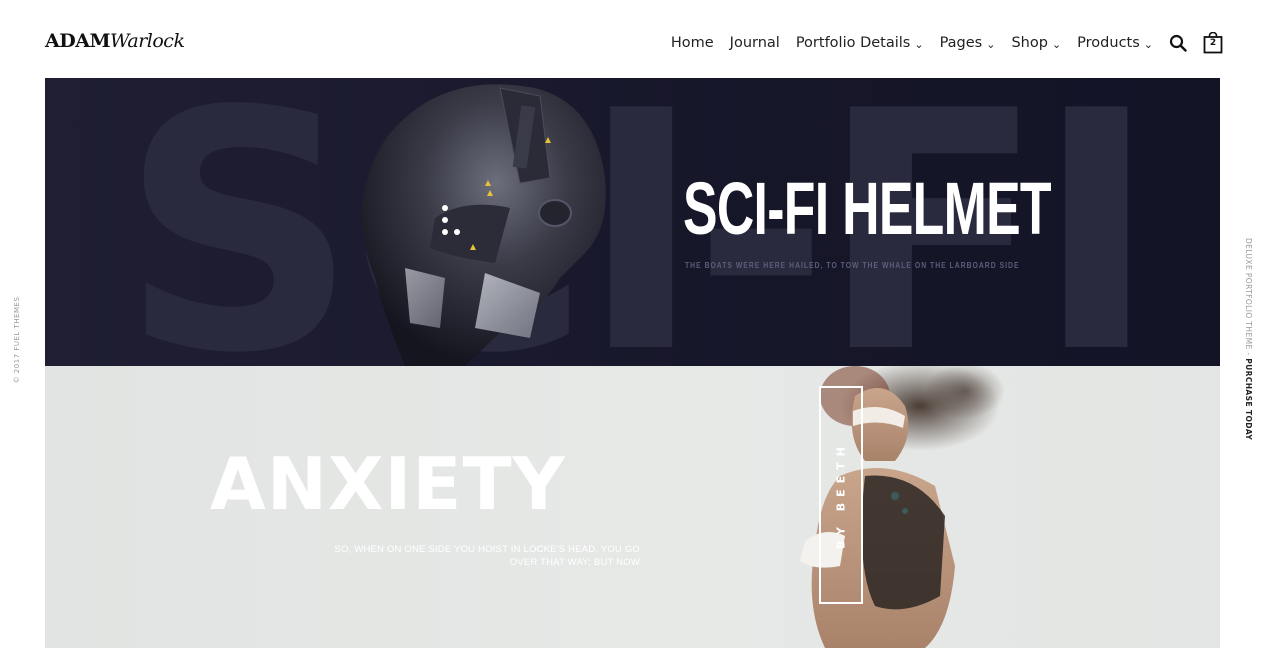  I want to click on banner-title: SCI-FI HELMET, so click(867, 208).